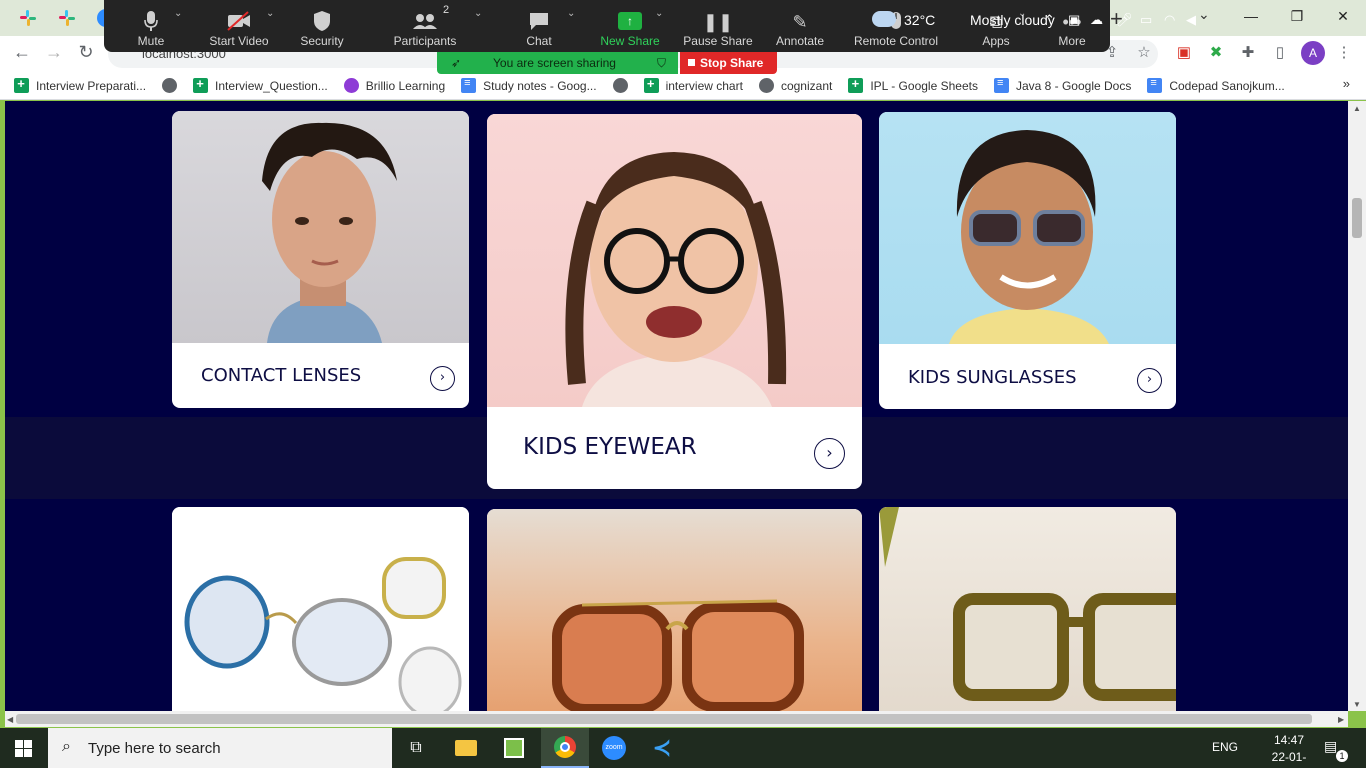 This screenshot has width=1366, height=768. I want to click on spreadsheet-app-button, so click(514, 748).